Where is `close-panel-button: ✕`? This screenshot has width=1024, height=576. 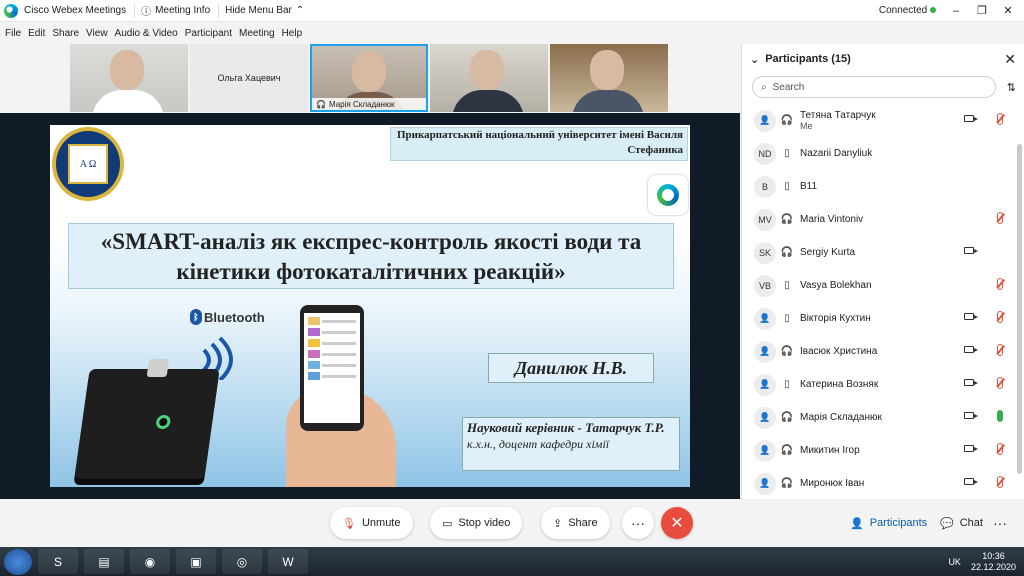 close-panel-button: ✕ is located at coordinates (1010, 59).